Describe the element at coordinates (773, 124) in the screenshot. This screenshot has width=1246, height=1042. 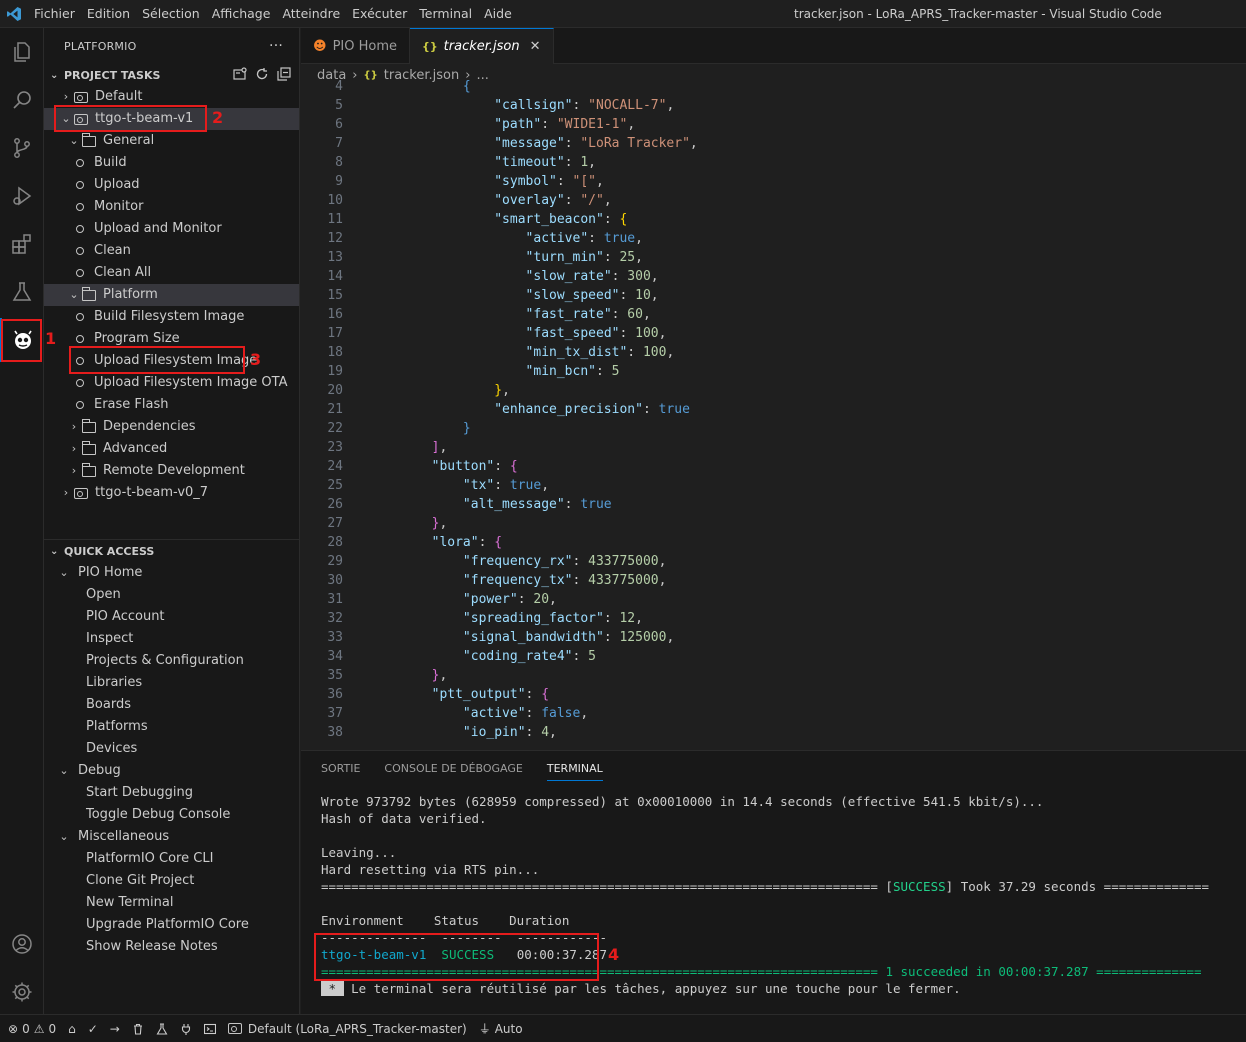
I see `code-line: 6 "path": "WIDE1-1",` at that location.